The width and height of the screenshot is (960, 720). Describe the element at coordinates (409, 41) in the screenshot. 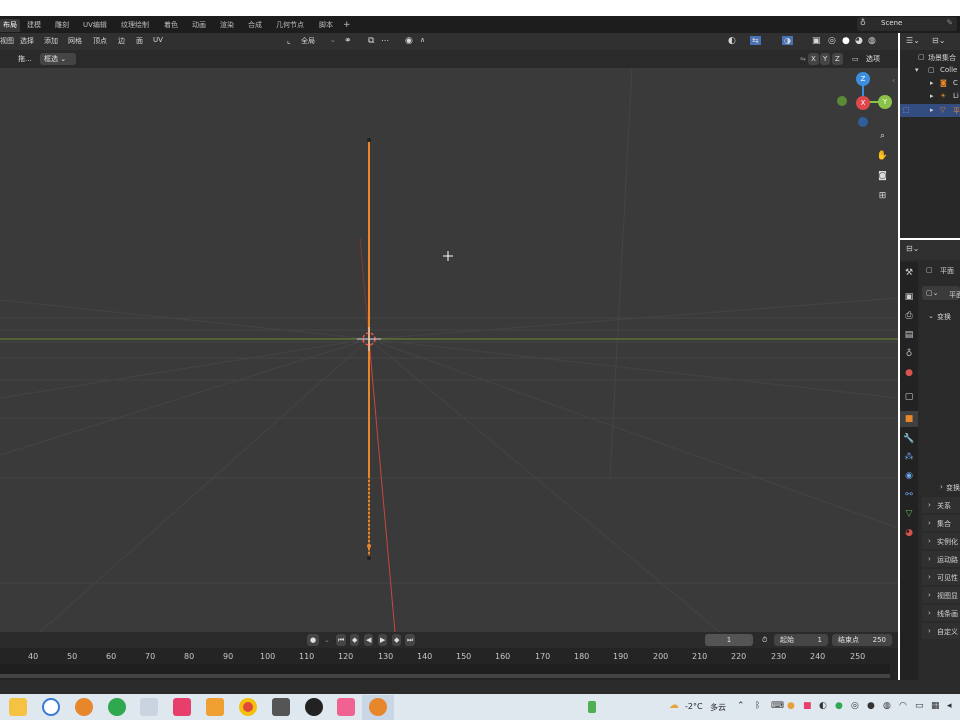

I see `proportional-edit-icon: ◉` at that location.